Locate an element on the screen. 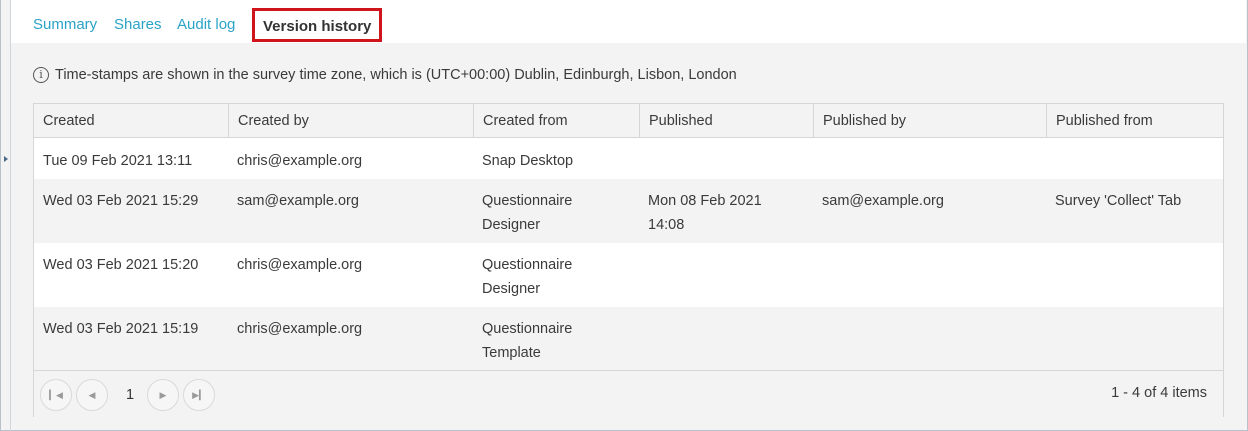  column-header-created-from: Created from is located at coordinates (556, 121).